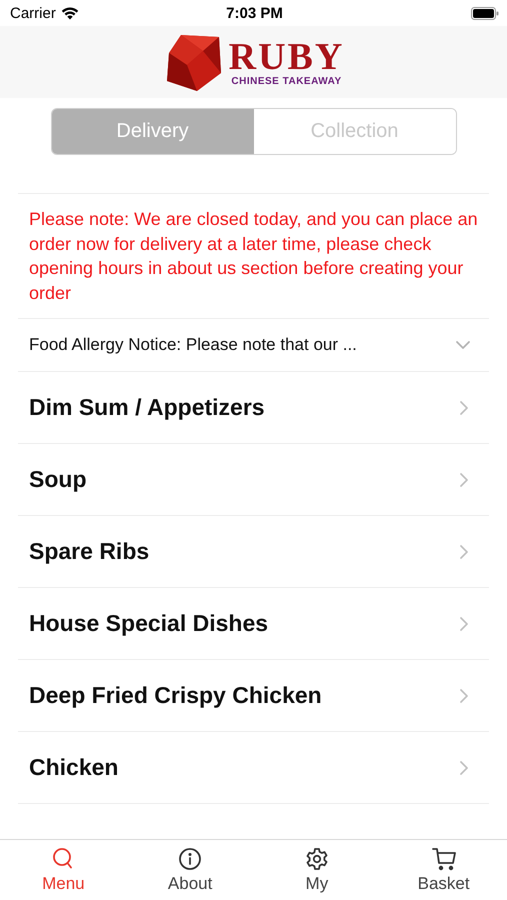 Image resolution: width=507 pixels, height=900 pixels. I want to click on category-row: Spare Ribs, so click(253, 552).